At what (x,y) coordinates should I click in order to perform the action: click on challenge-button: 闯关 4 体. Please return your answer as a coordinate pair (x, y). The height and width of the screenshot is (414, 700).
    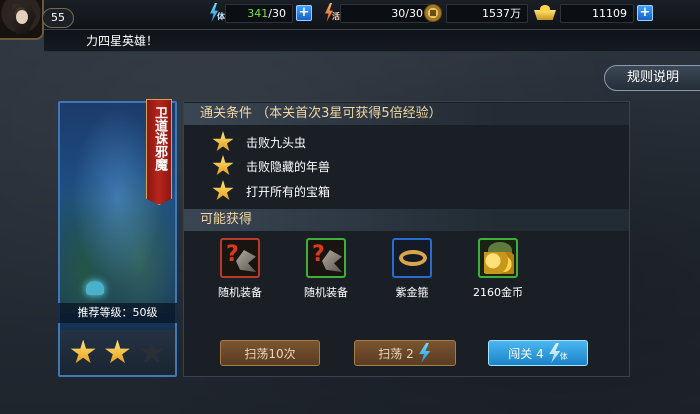
    Looking at the image, I should click on (538, 353).